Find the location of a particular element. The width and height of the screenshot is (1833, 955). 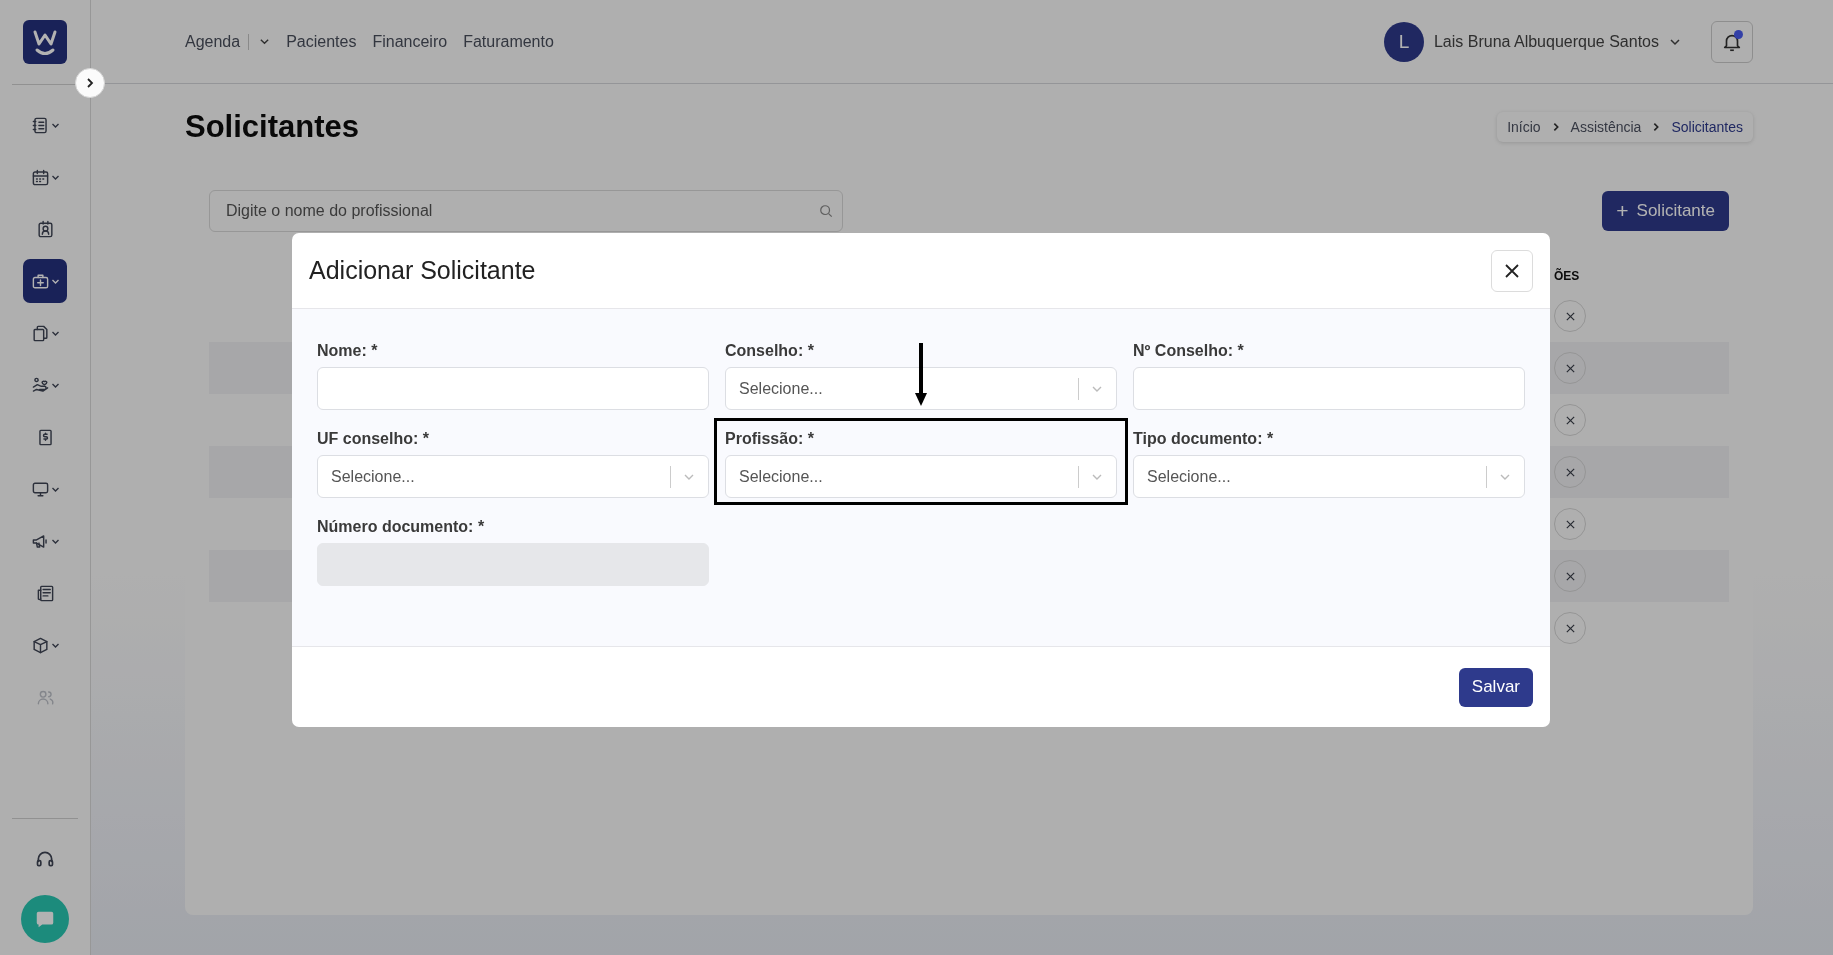

chevron-right-icon is located at coordinates (90, 83).